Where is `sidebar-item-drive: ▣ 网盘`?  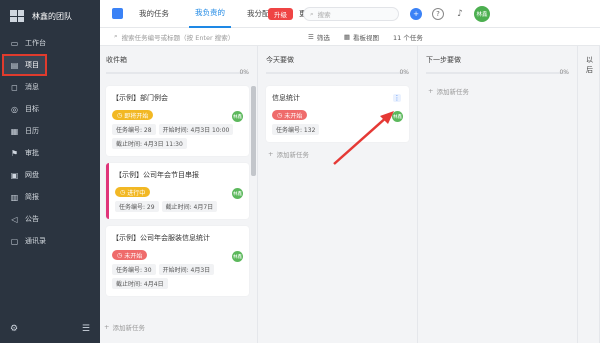
sidebar-item-drive: ▣ 网盘 is located at coordinates (50, 175).